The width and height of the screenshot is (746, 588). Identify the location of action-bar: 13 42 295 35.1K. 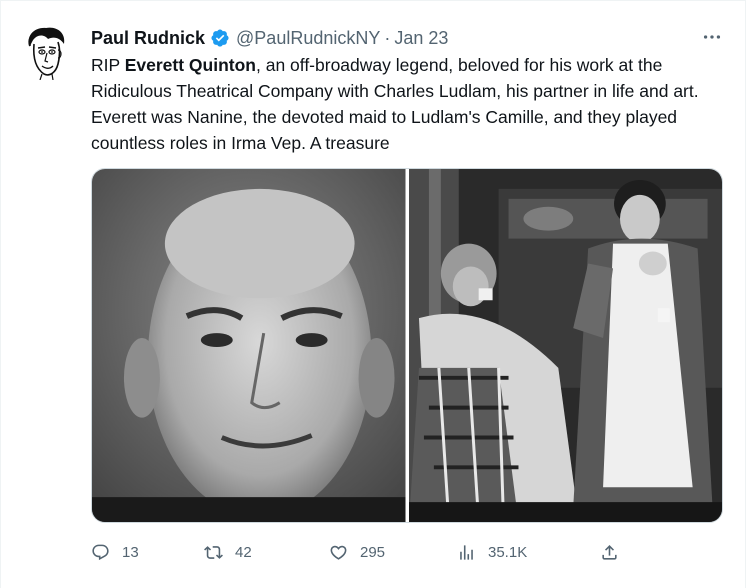
(371, 552).